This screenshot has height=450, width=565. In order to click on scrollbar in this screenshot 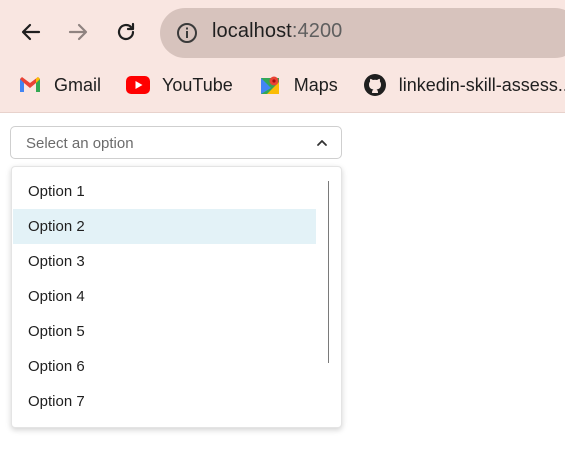, I will do `click(328, 272)`.